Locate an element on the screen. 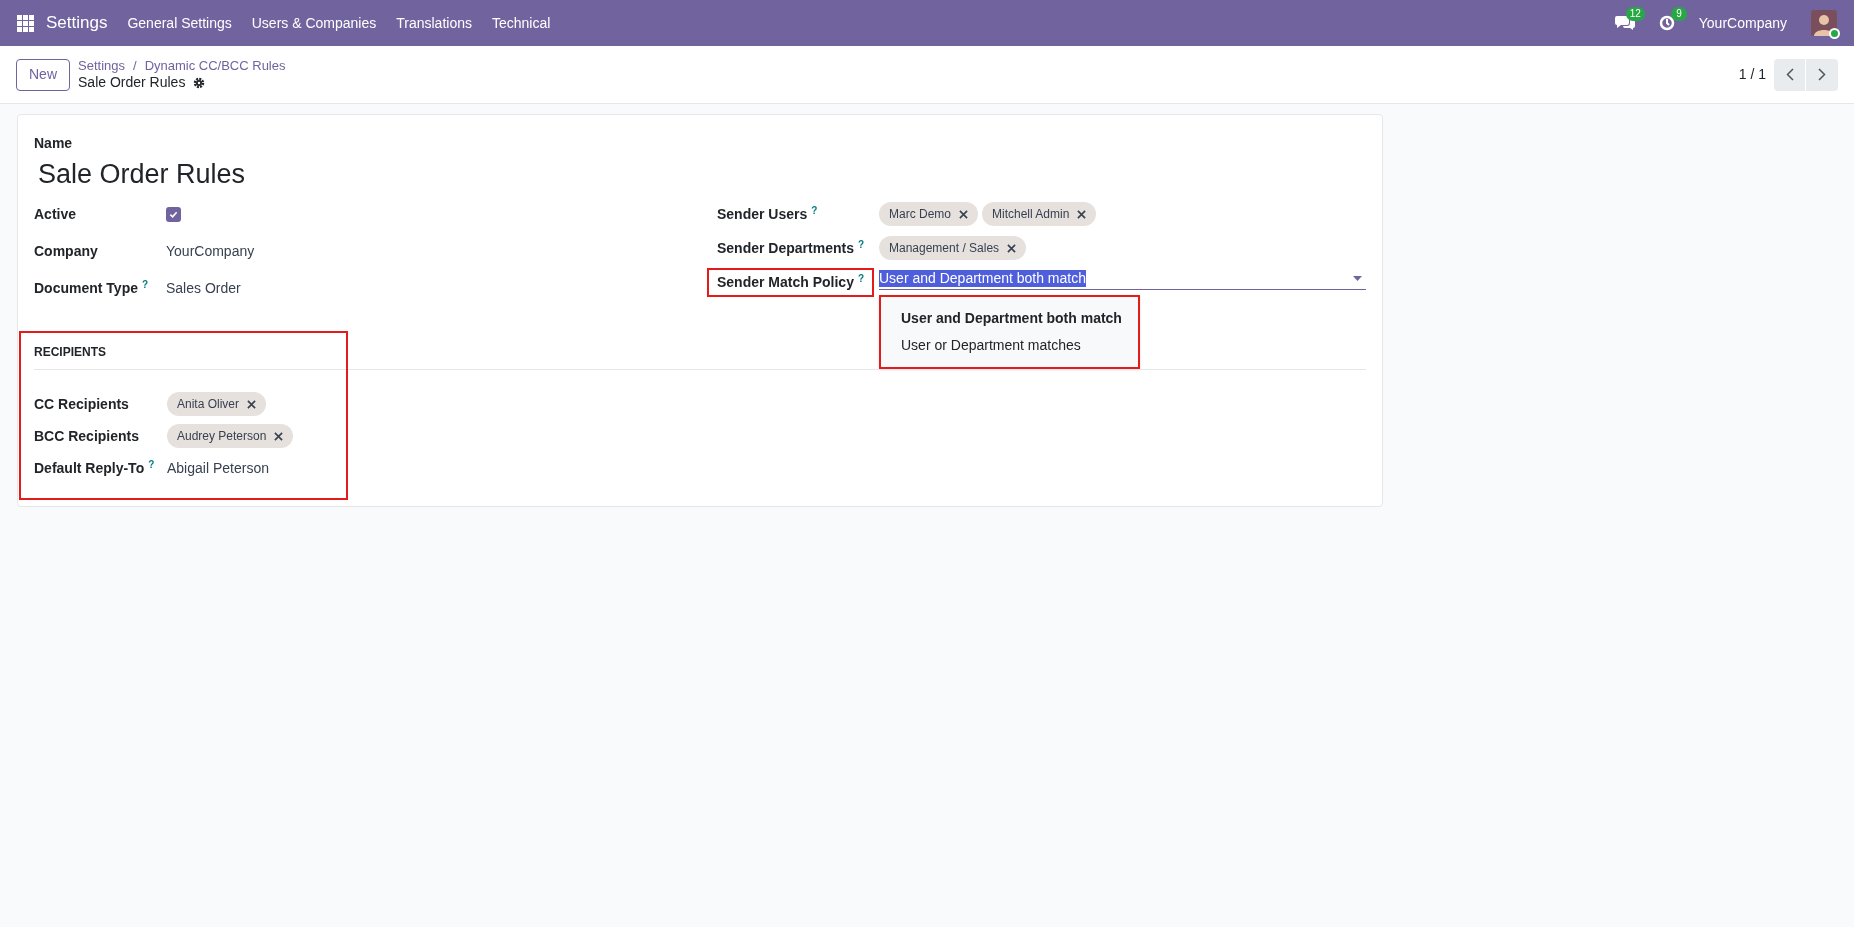 Image resolution: width=1854 pixels, height=927 pixels. next-button is located at coordinates (1822, 74).